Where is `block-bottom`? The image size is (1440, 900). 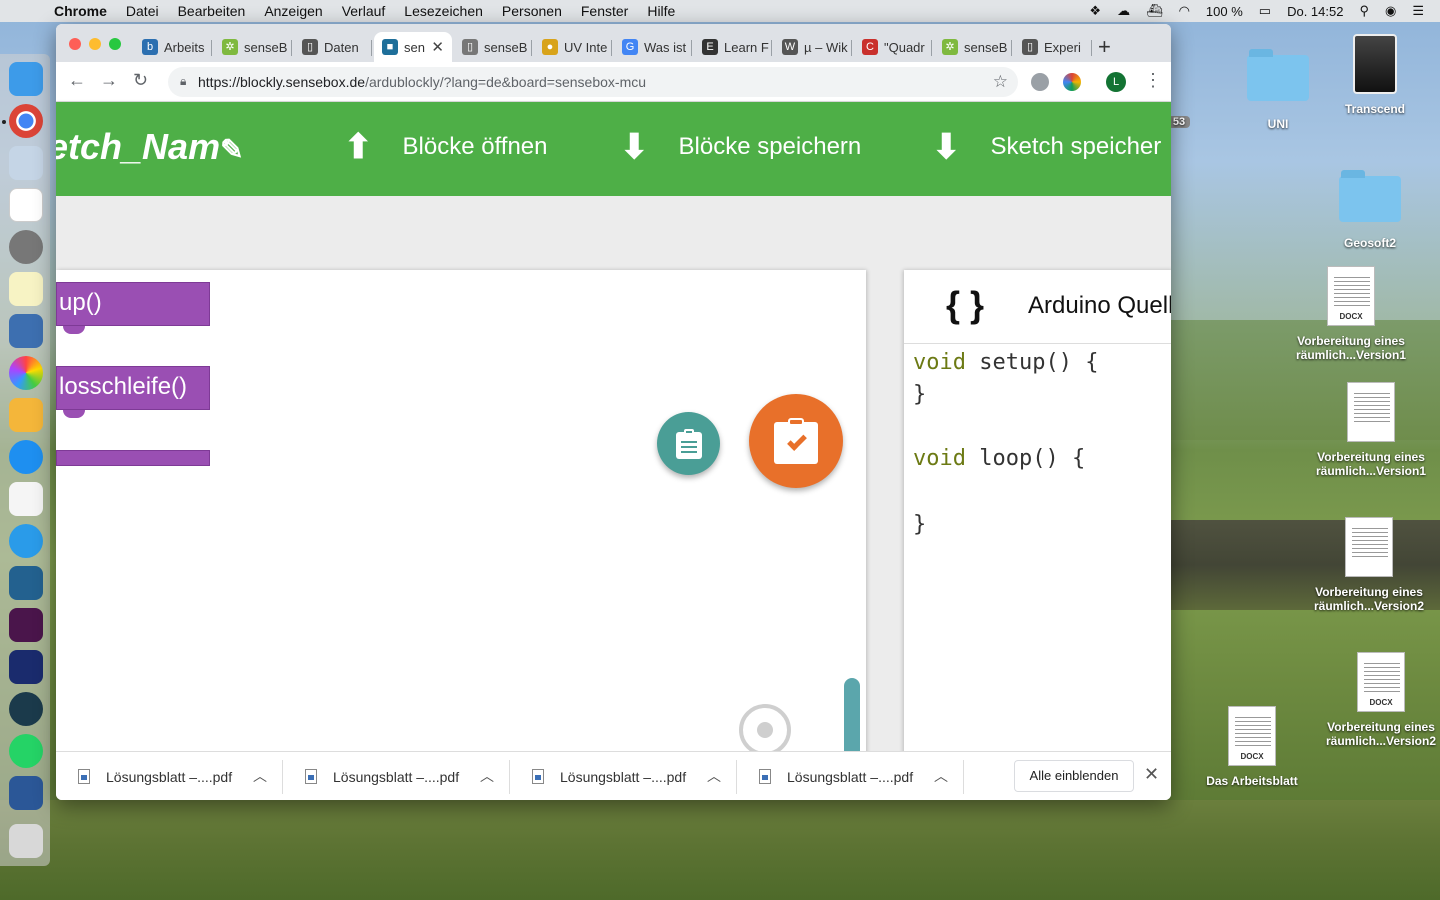 block-bottom is located at coordinates (133, 458).